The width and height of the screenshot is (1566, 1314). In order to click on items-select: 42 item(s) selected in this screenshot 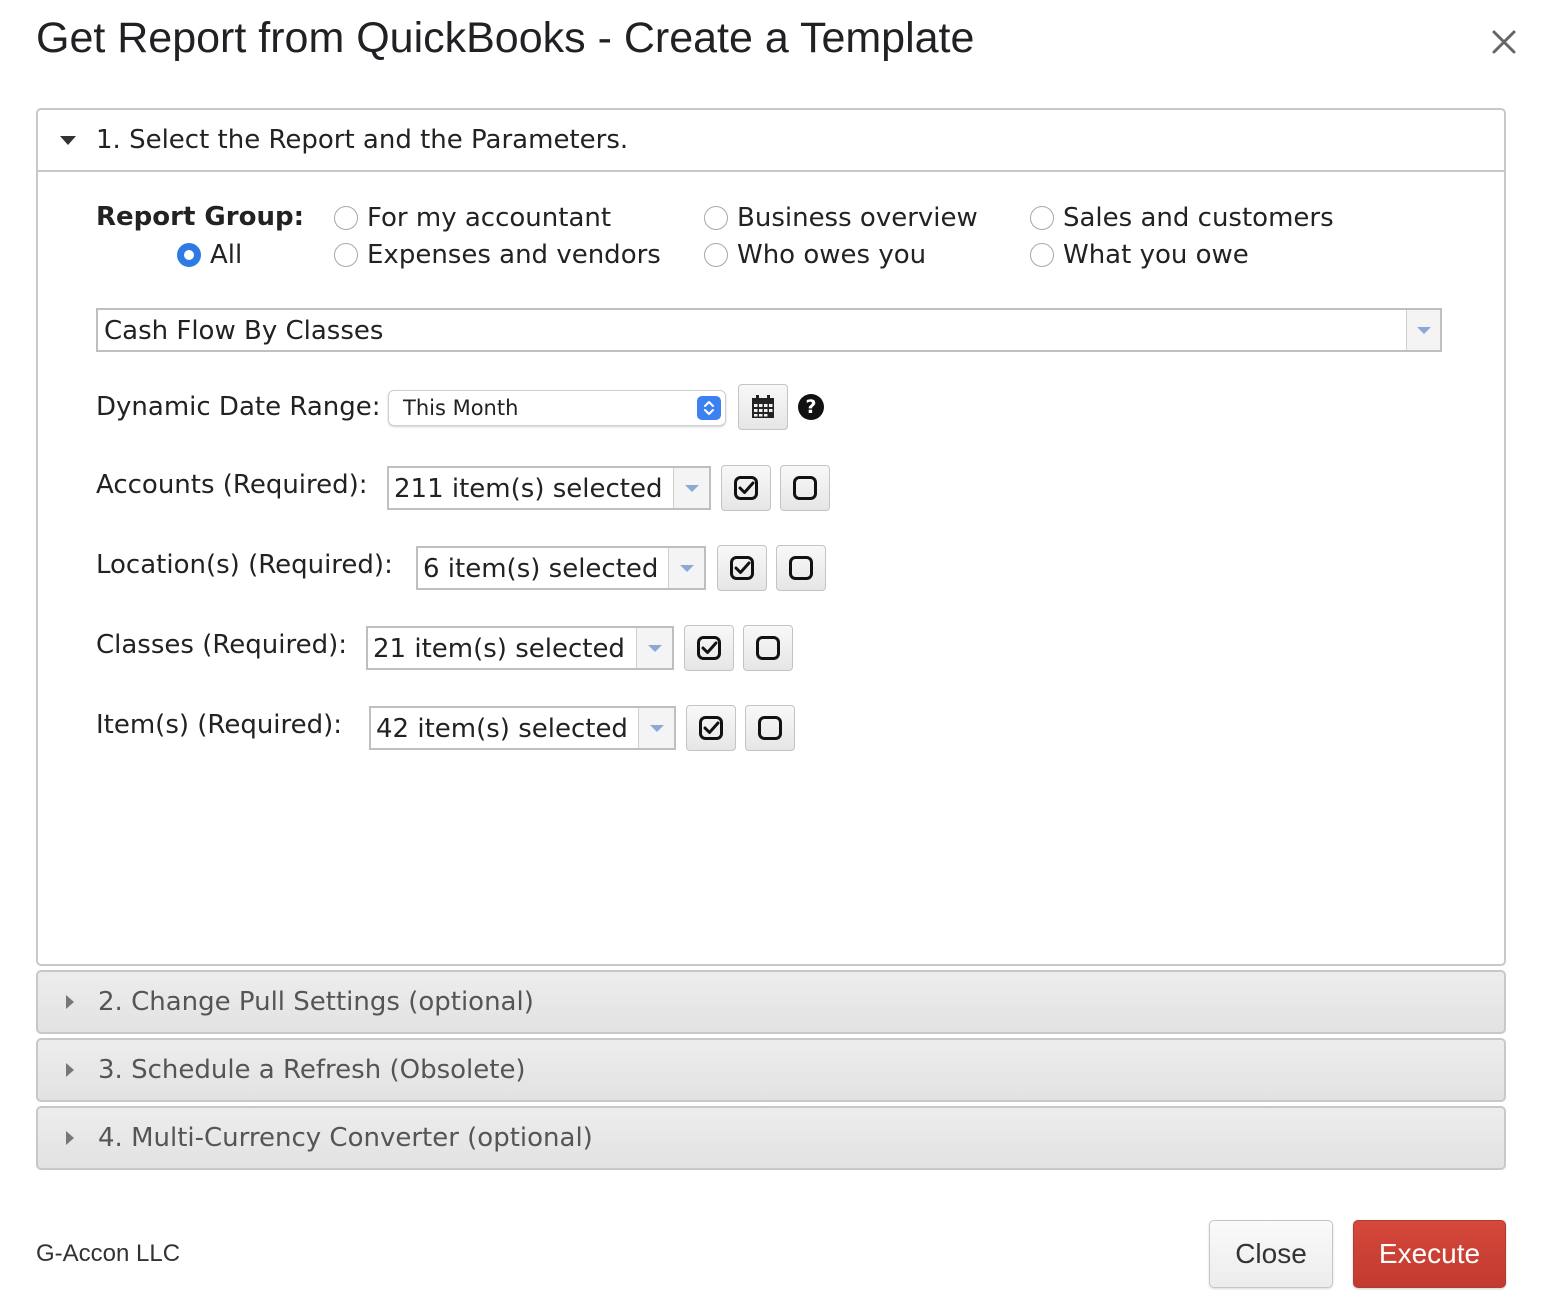, I will do `click(522, 728)`.